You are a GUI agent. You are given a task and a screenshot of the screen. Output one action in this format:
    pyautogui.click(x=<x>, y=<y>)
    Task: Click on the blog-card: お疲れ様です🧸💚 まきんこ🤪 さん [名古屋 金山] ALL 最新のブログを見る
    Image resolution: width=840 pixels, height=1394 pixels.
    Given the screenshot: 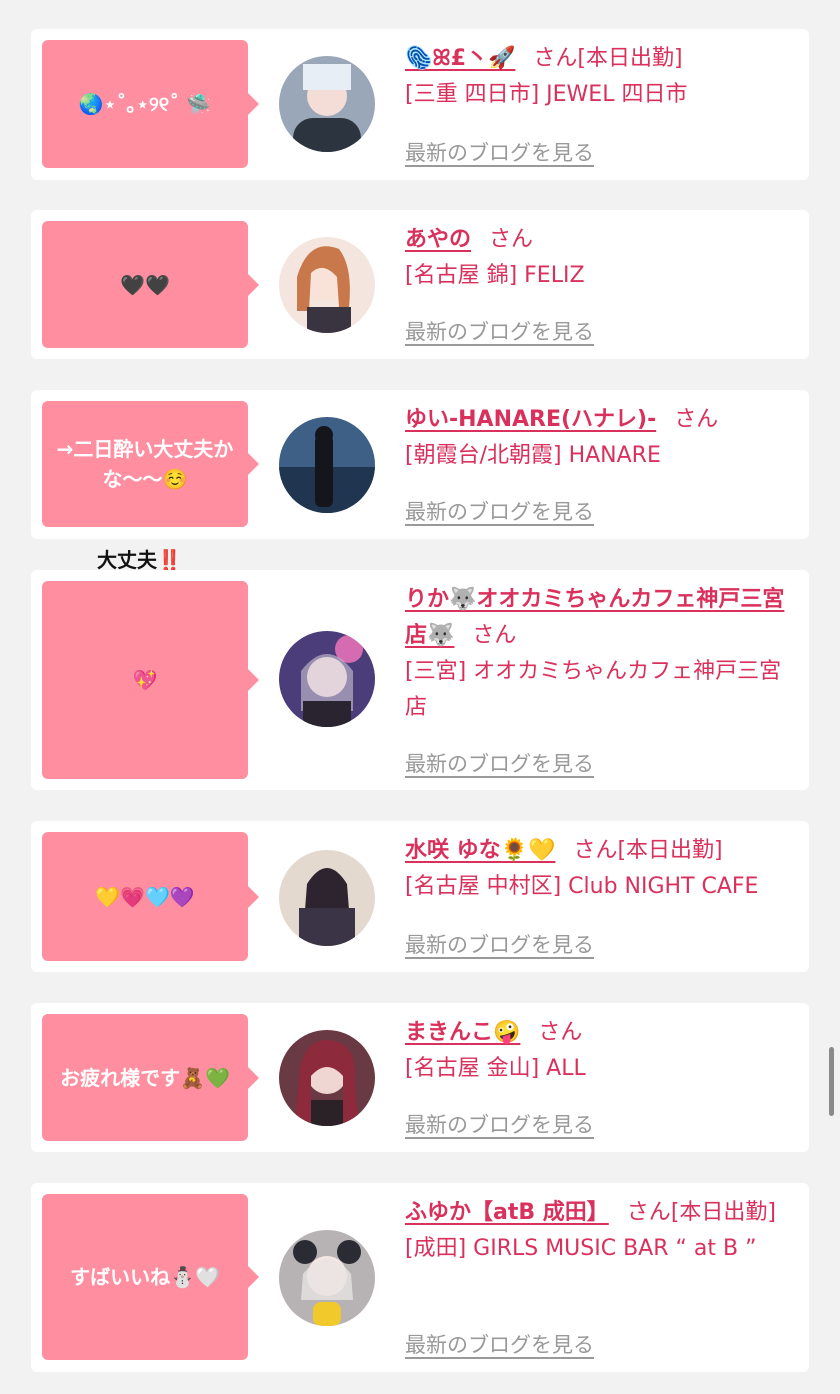 What is the action you would take?
    pyautogui.click(x=420, y=1077)
    